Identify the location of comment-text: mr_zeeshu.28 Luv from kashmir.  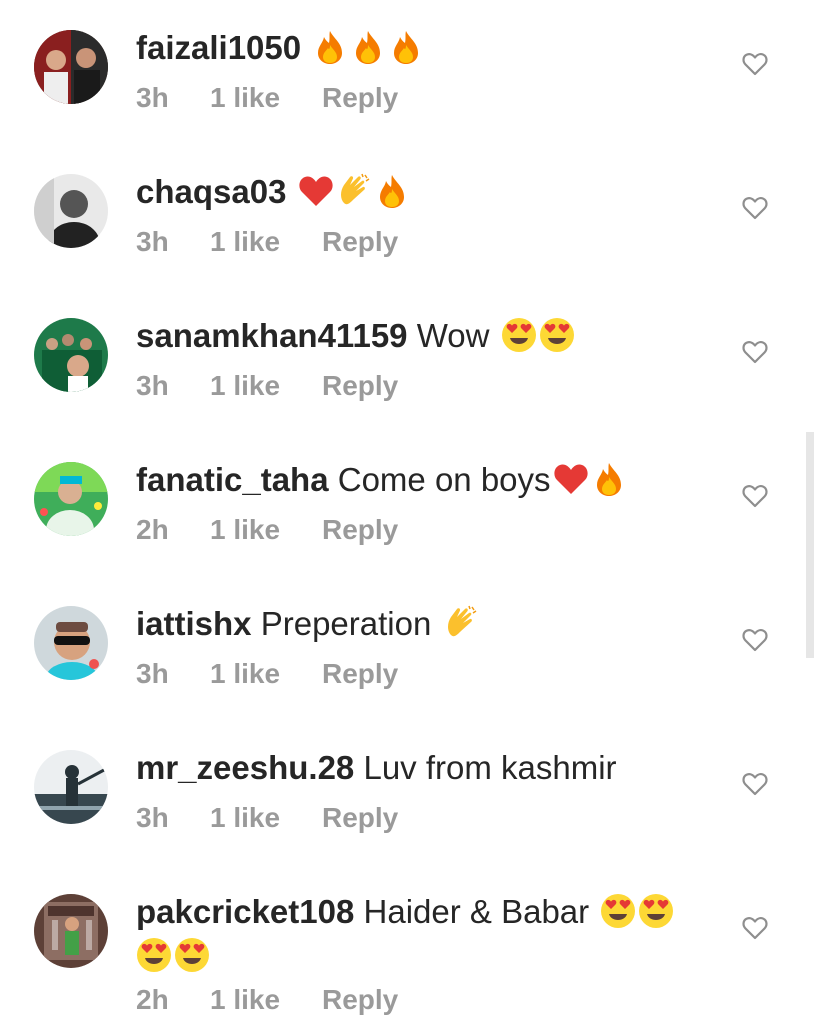
(426, 768).